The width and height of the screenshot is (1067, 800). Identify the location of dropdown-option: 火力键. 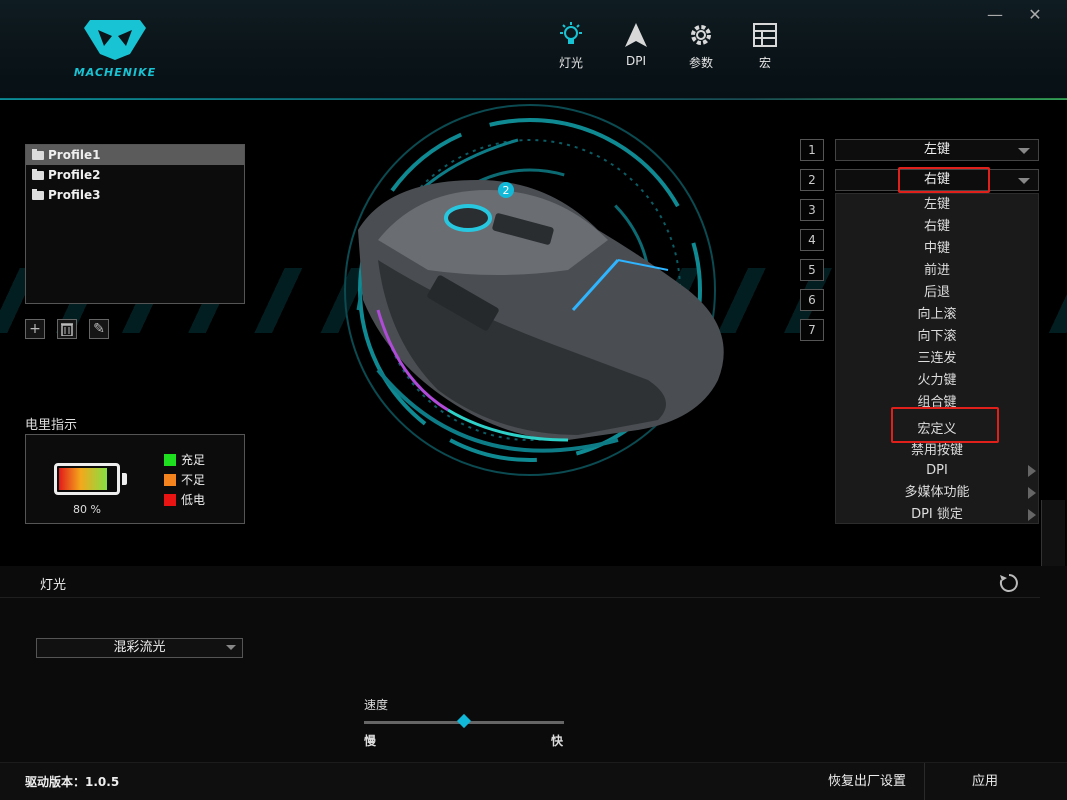
(937, 381).